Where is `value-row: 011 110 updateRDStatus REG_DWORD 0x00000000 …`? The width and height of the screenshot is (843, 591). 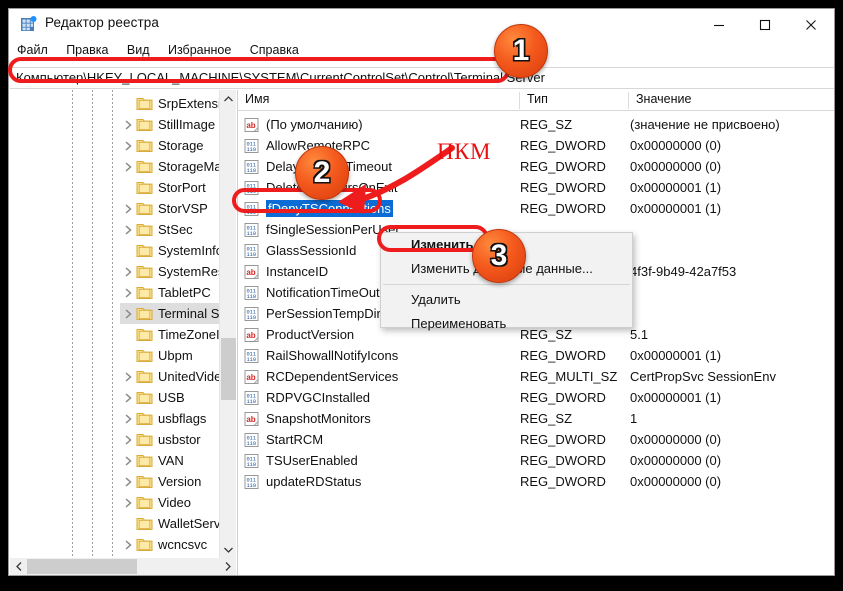 value-row: 011 110 updateRDStatus REG_DWORD 0x00000000 … is located at coordinates (536, 481).